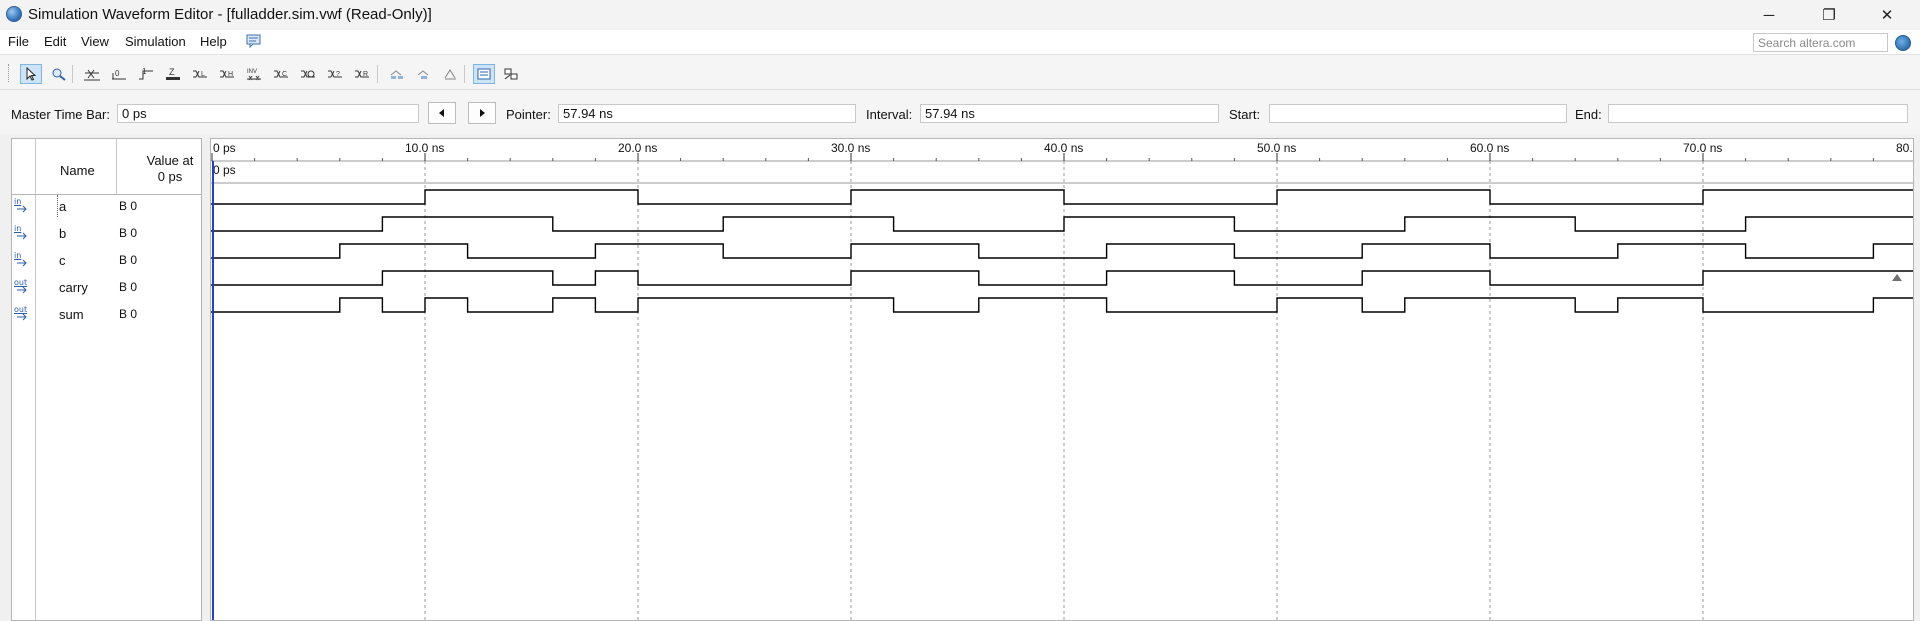  What do you see at coordinates (1769, 15) in the screenshot?
I see `minimize-button: ─` at bounding box center [1769, 15].